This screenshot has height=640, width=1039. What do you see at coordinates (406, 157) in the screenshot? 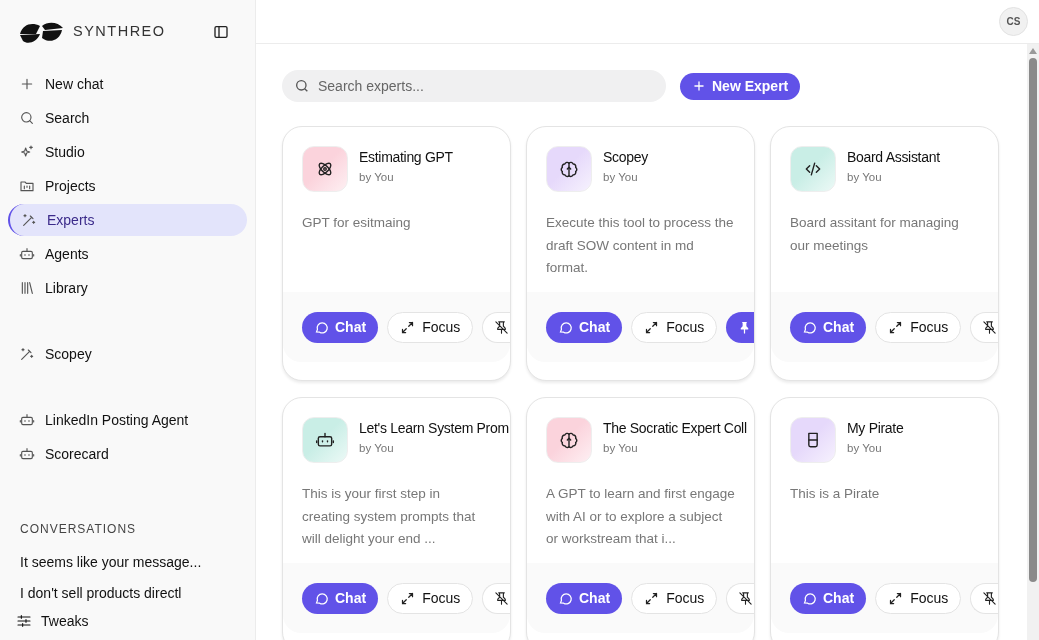
I see `expert-title: Estimating GPT` at bounding box center [406, 157].